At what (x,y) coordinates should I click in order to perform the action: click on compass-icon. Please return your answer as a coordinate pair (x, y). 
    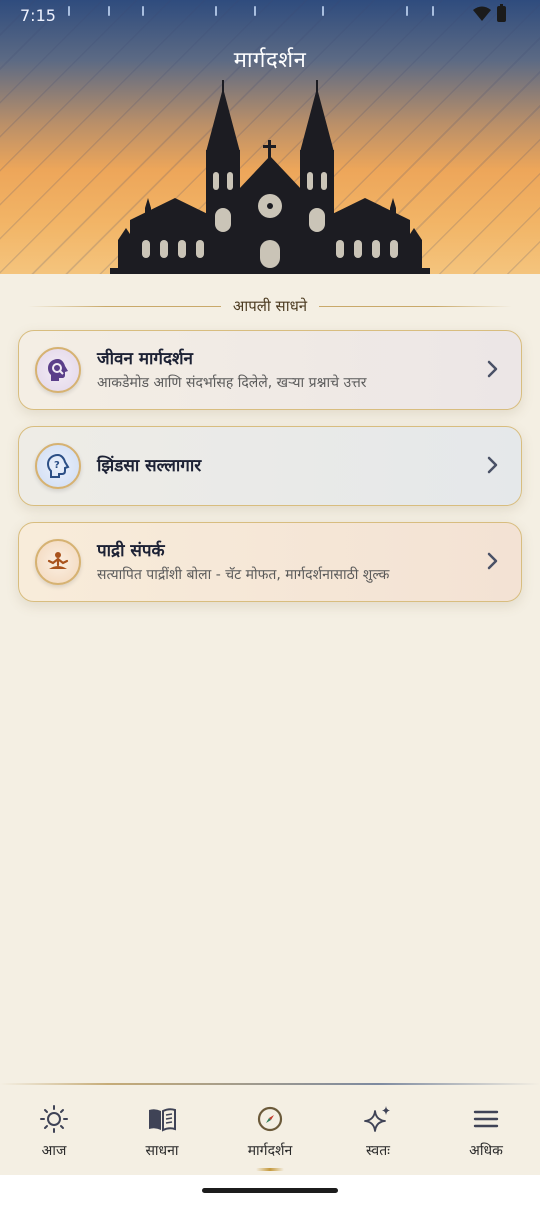
    Looking at the image, I should click on (270, 1119).